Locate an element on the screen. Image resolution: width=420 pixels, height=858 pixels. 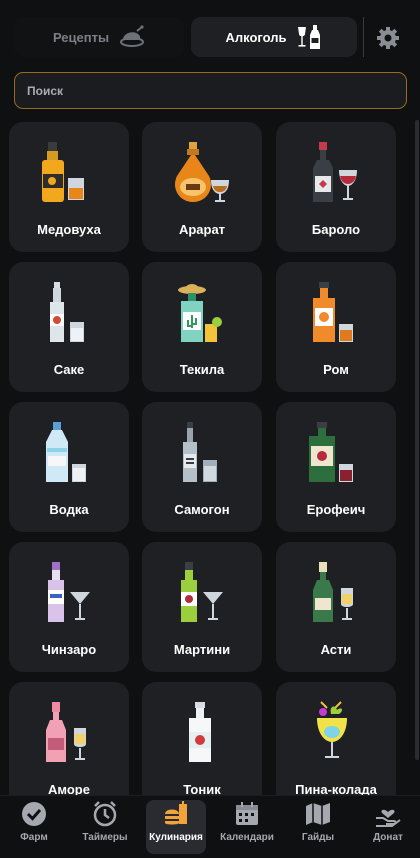
nav-cooking: Кулинария is located at coordinates (176, 827).